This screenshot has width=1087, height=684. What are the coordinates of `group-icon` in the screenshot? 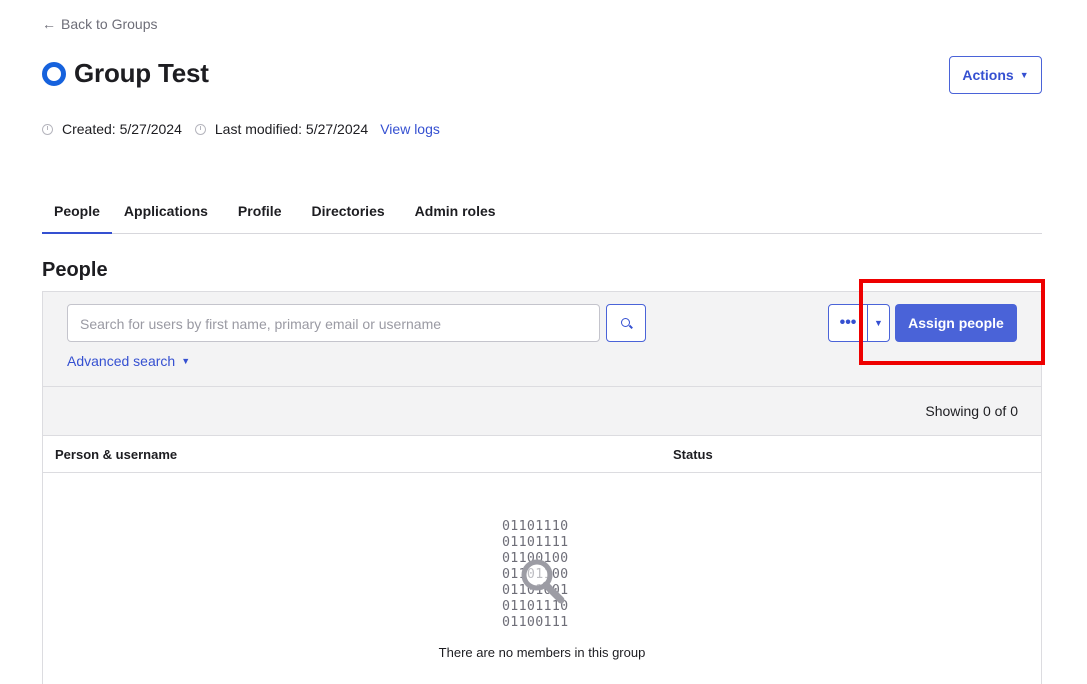 It's located at (54, 73).